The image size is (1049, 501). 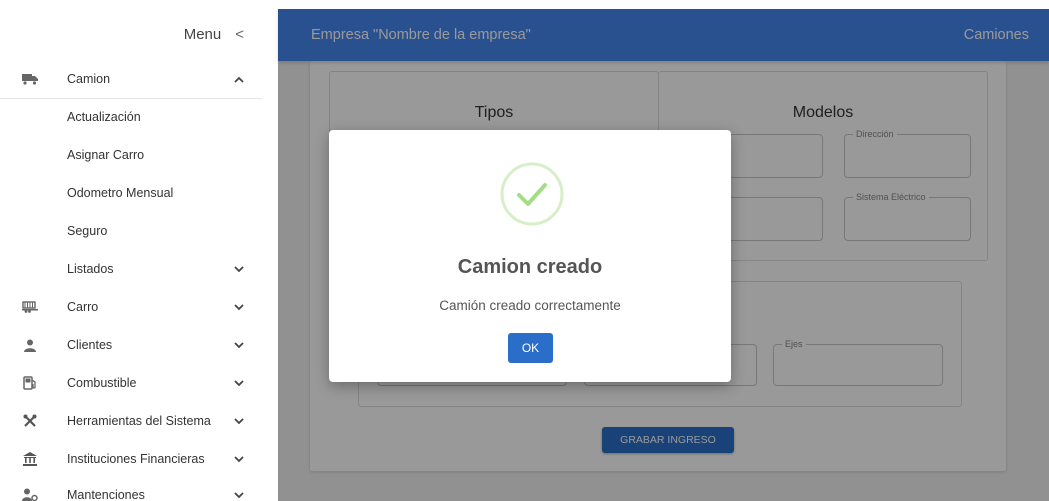 I want to click on sidebar-item-label: Camion, so click(x=89, y=79).